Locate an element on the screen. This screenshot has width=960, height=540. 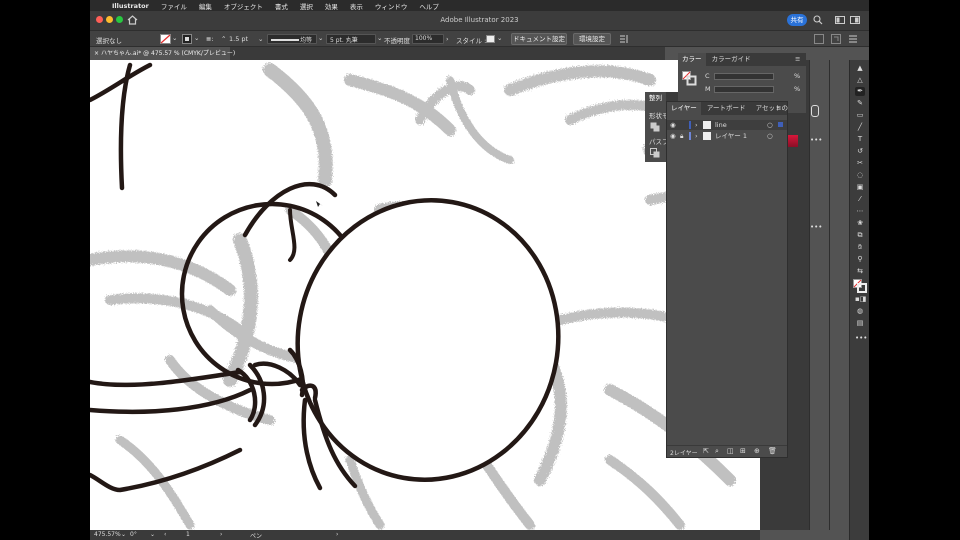
scissors-tool-icon: ✂ is located at coordinates (860, 163).